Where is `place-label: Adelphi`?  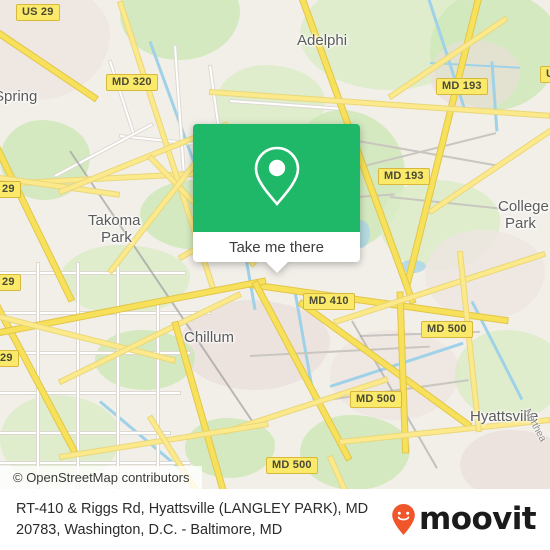 place-label: Adelphi is located at coordinates (322, 40).